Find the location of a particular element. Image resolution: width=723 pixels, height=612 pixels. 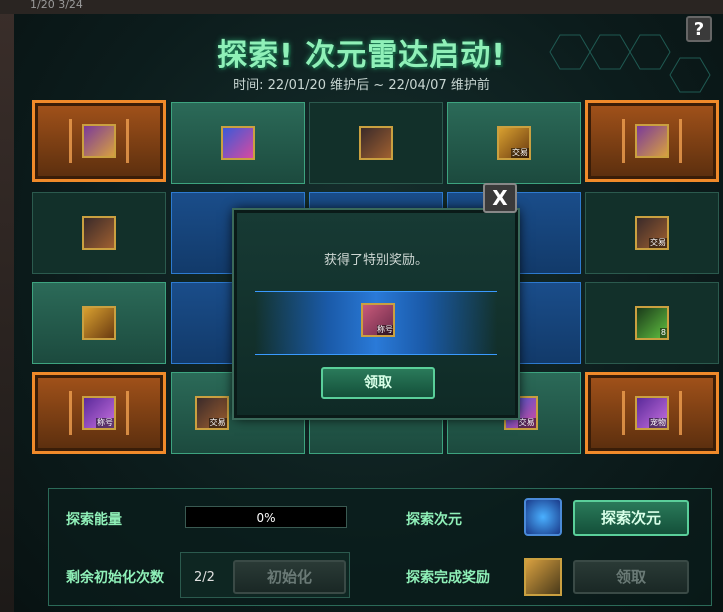

reward-title-icon: 称号 is located at coordinates (378, 320).